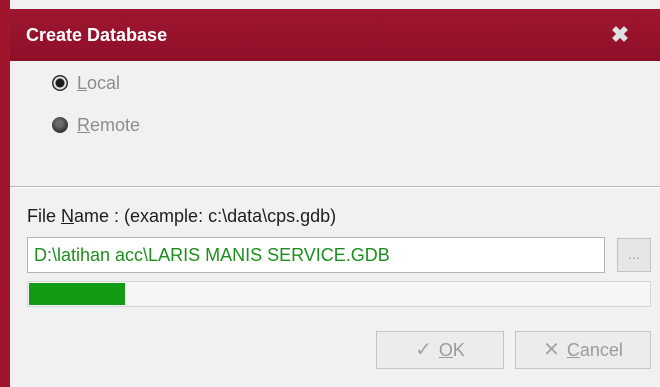 Image resolution: width=660 pixels, height=387 pixels. What do you see at coordinates (620, 35) in the screenshot?
I see `close-icon: ✖` at bounding box center [620, 35].